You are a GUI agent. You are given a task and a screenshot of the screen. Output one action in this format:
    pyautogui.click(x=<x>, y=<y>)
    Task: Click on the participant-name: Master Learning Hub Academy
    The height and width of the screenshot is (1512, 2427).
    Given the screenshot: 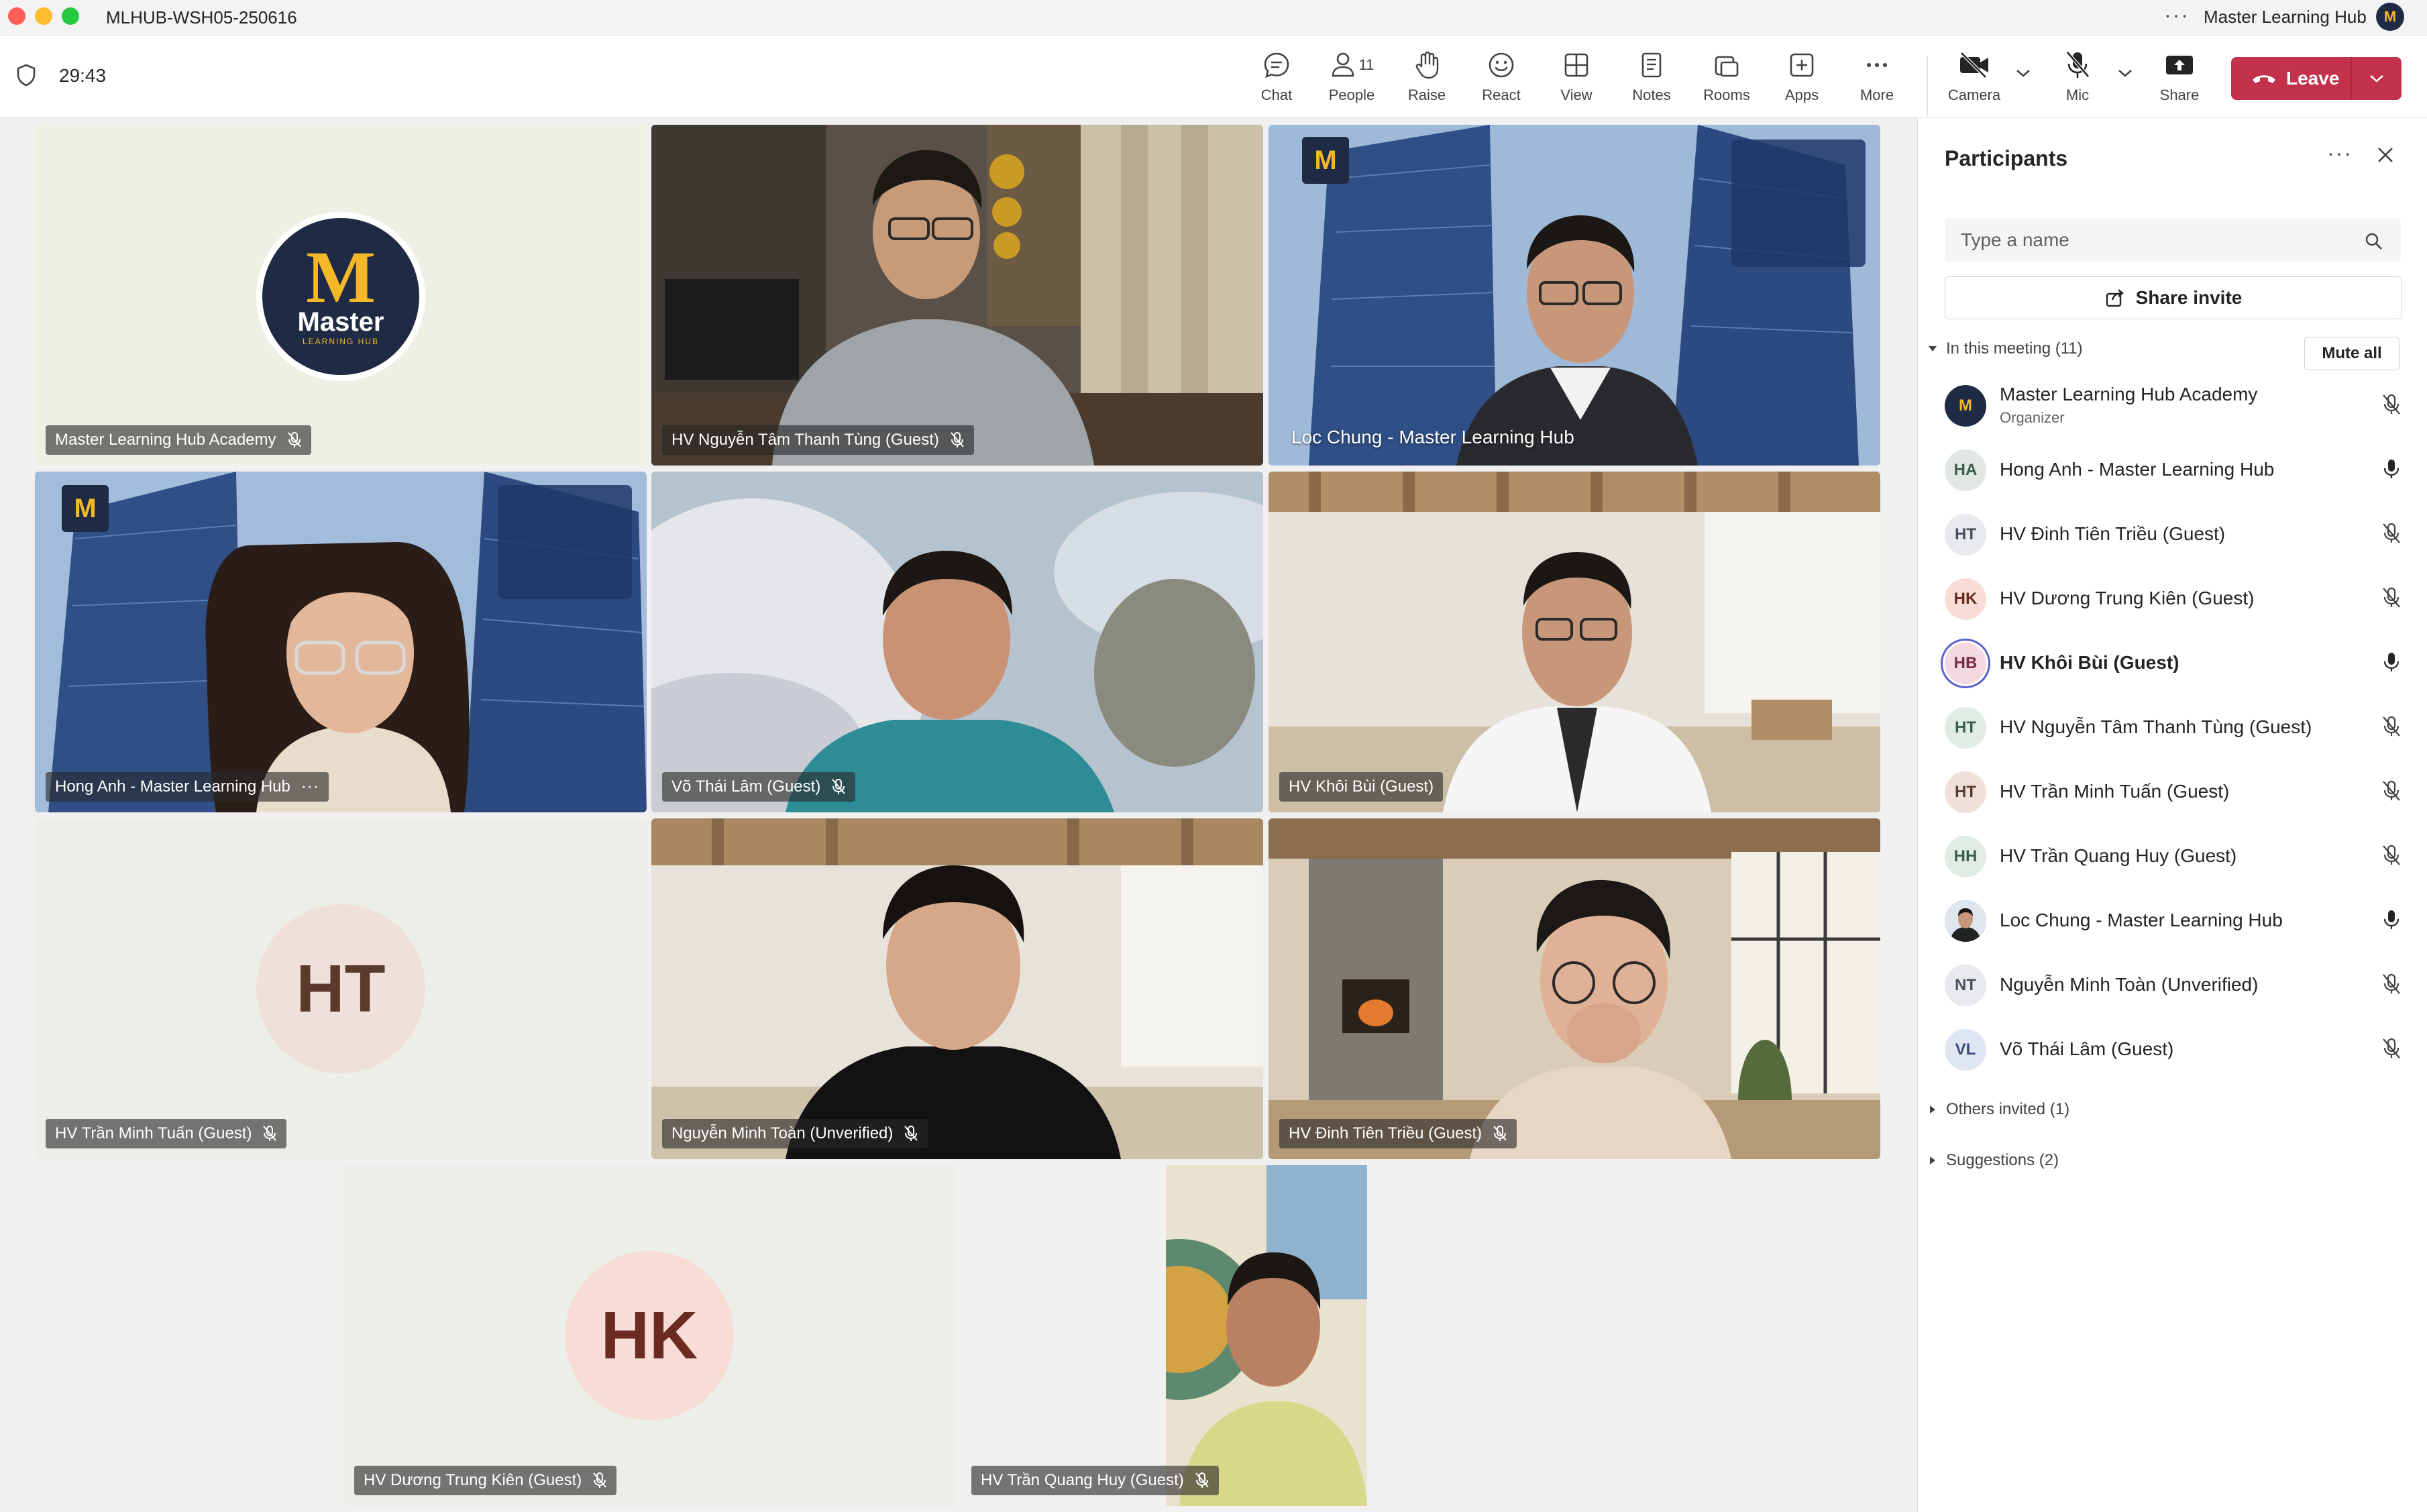 What is the action you would take?
    pyautogui.click(x=165, y=440)
    